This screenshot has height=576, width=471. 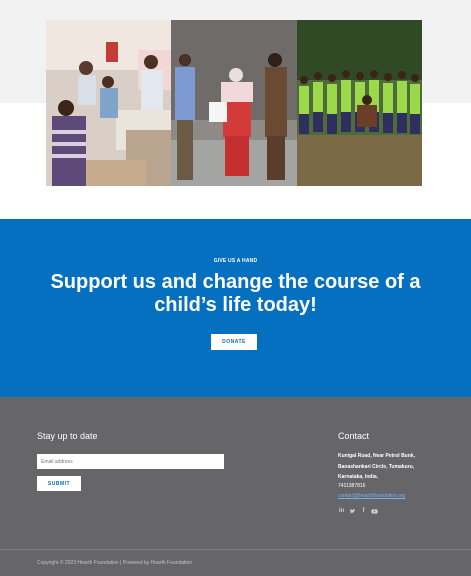 What do you see at coordinates (358, 511) in the screenshot?
I see `social-links: in f` at bounding box center [358, 511].